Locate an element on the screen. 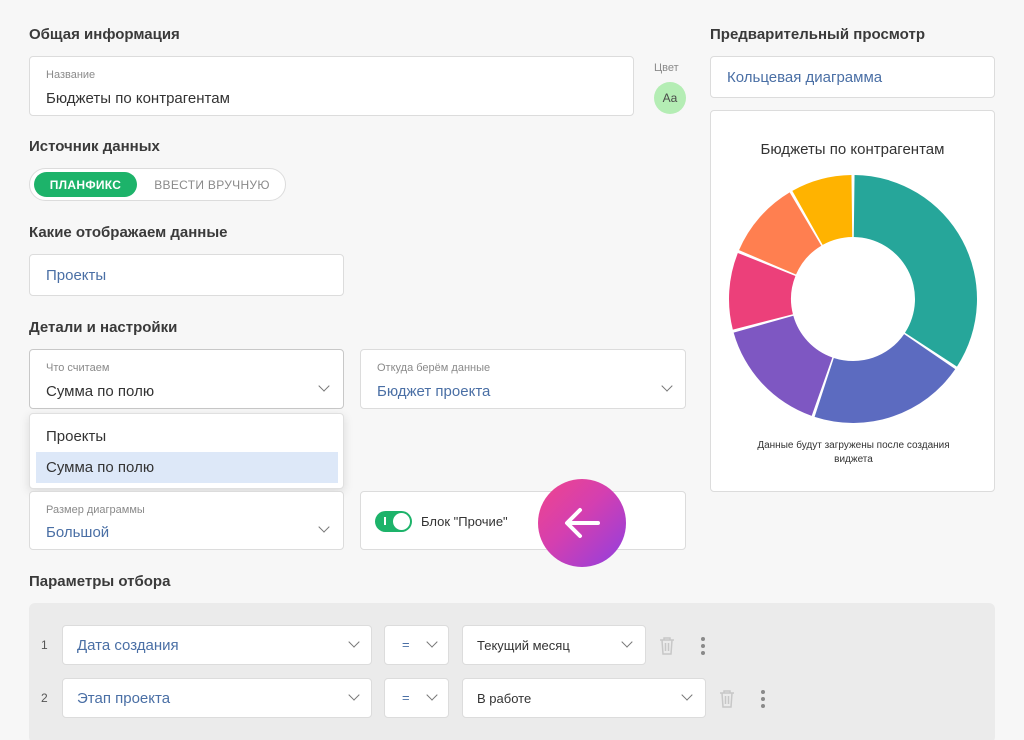 This screenshot has height=740, width=1024. filter-field-value: Этап проекта is located at coordinates (124, 698).